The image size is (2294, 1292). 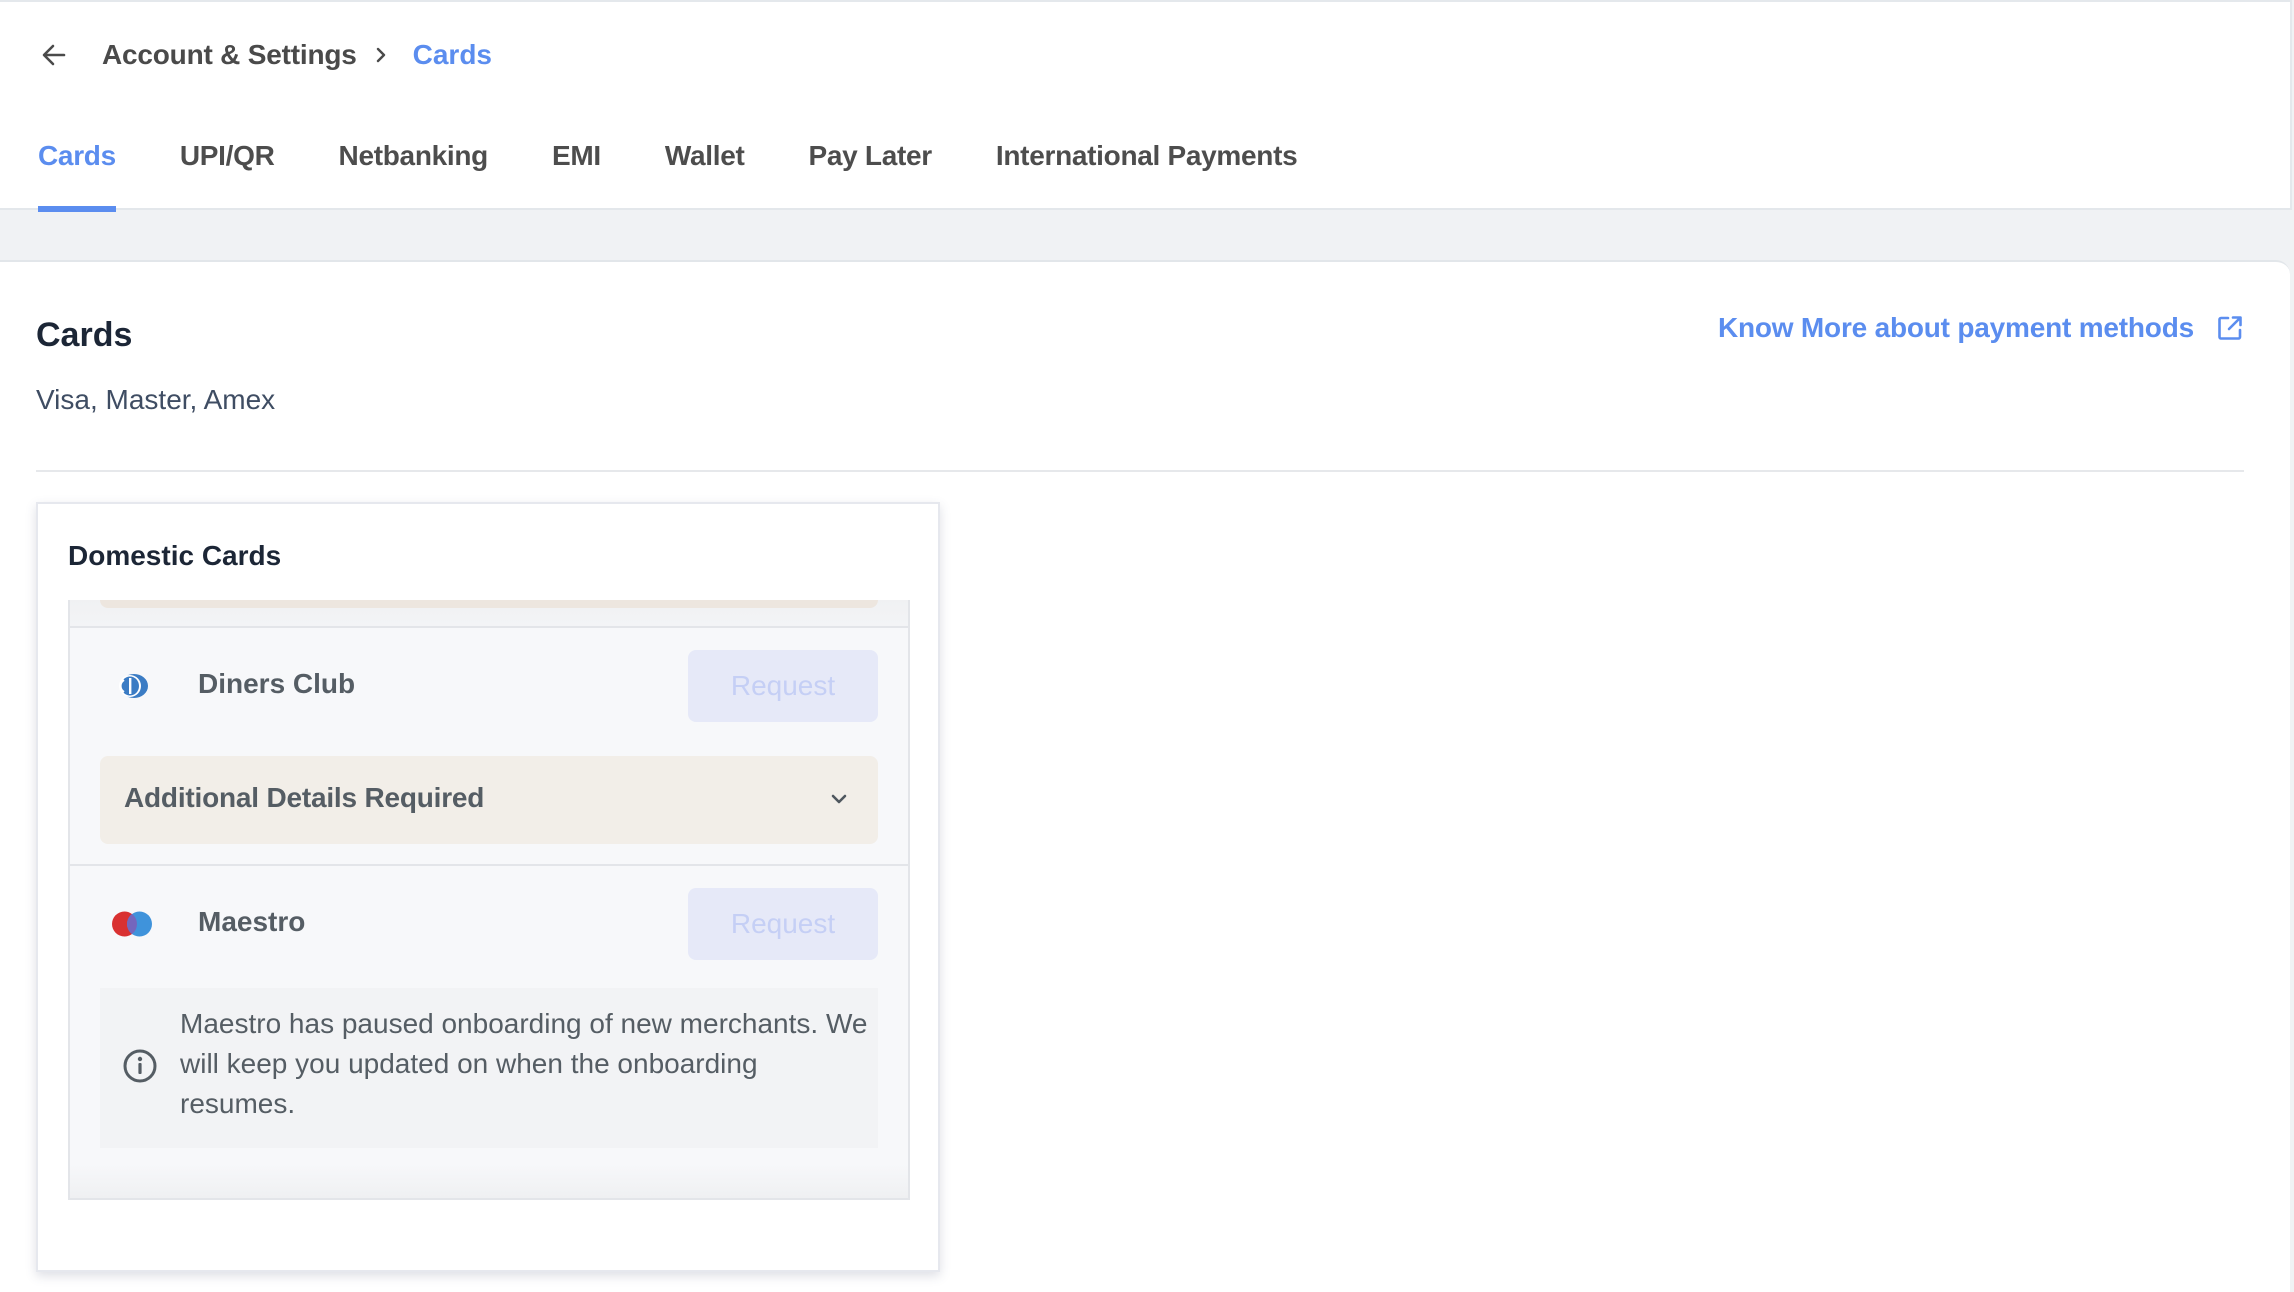 I want to click on breadcrumb-parent-link: Account & Settings, so click(x=229, y=55).